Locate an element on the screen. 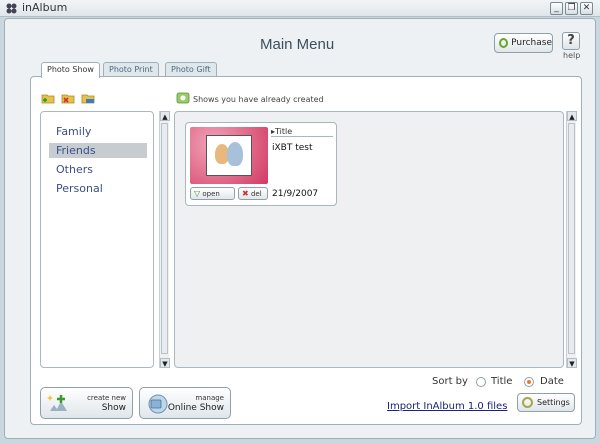 The height and width of the screenshot is (443, 600). sort-date-radio is located at coordinates (529, 382).